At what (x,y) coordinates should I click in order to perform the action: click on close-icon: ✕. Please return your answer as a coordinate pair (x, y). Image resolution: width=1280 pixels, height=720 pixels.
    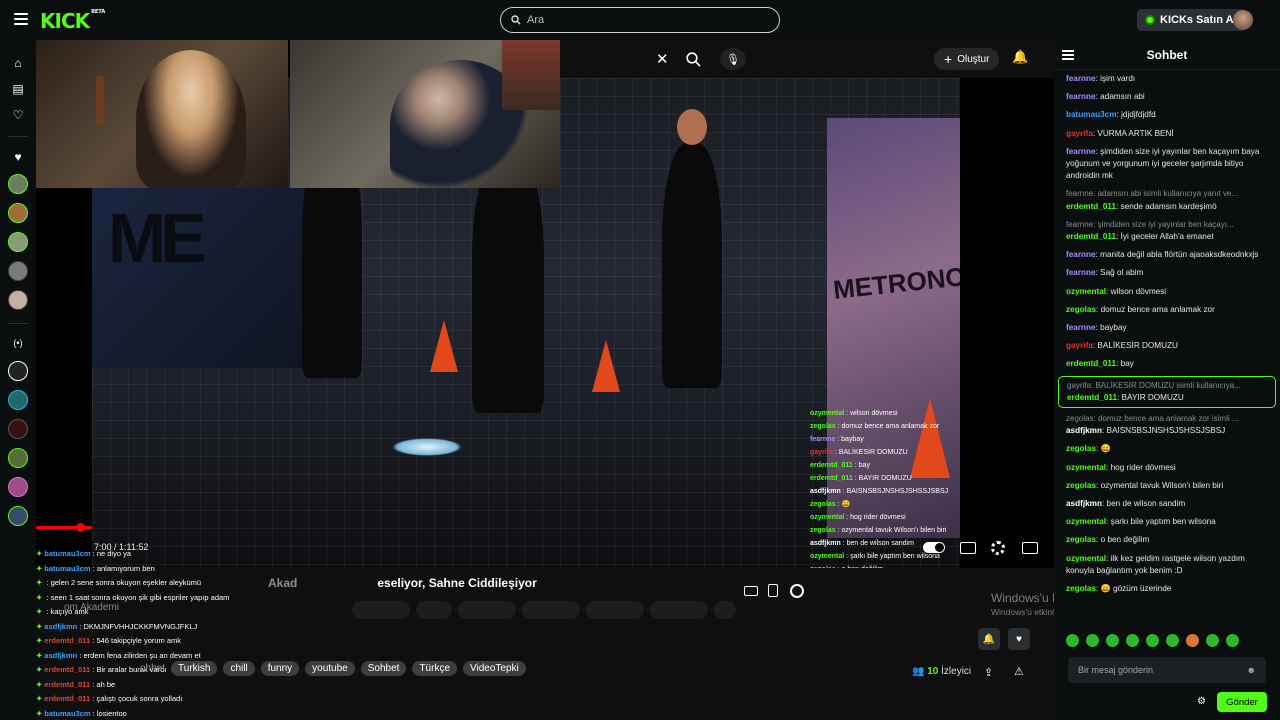
    Looking at the image, I should click on (662, 59).